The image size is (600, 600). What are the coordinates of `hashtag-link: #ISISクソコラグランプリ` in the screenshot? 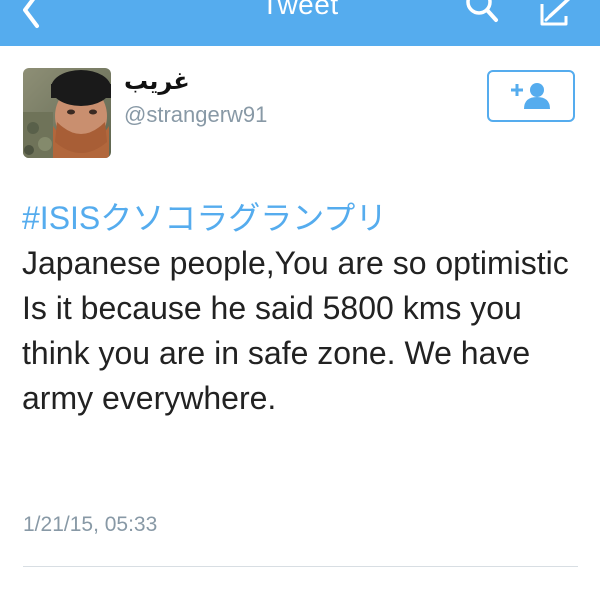 It's located at (302, 218).